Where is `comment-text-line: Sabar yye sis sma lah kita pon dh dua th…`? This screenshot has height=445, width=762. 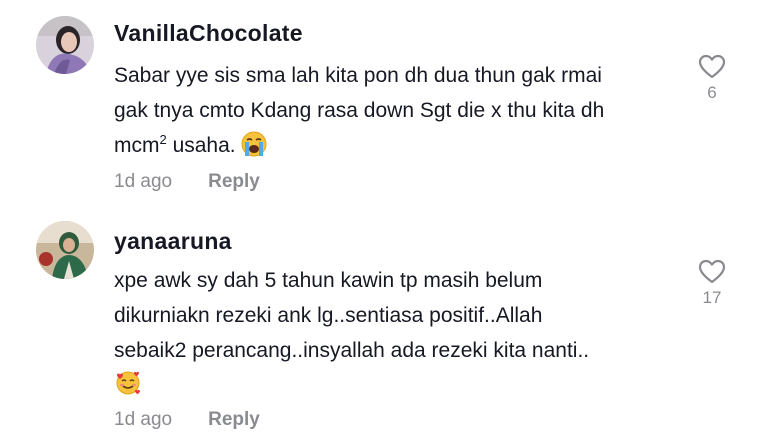 comment-text-line: Sabar yye sis sma lah kita pon dh dua th… is located at coordinates (358, 75).